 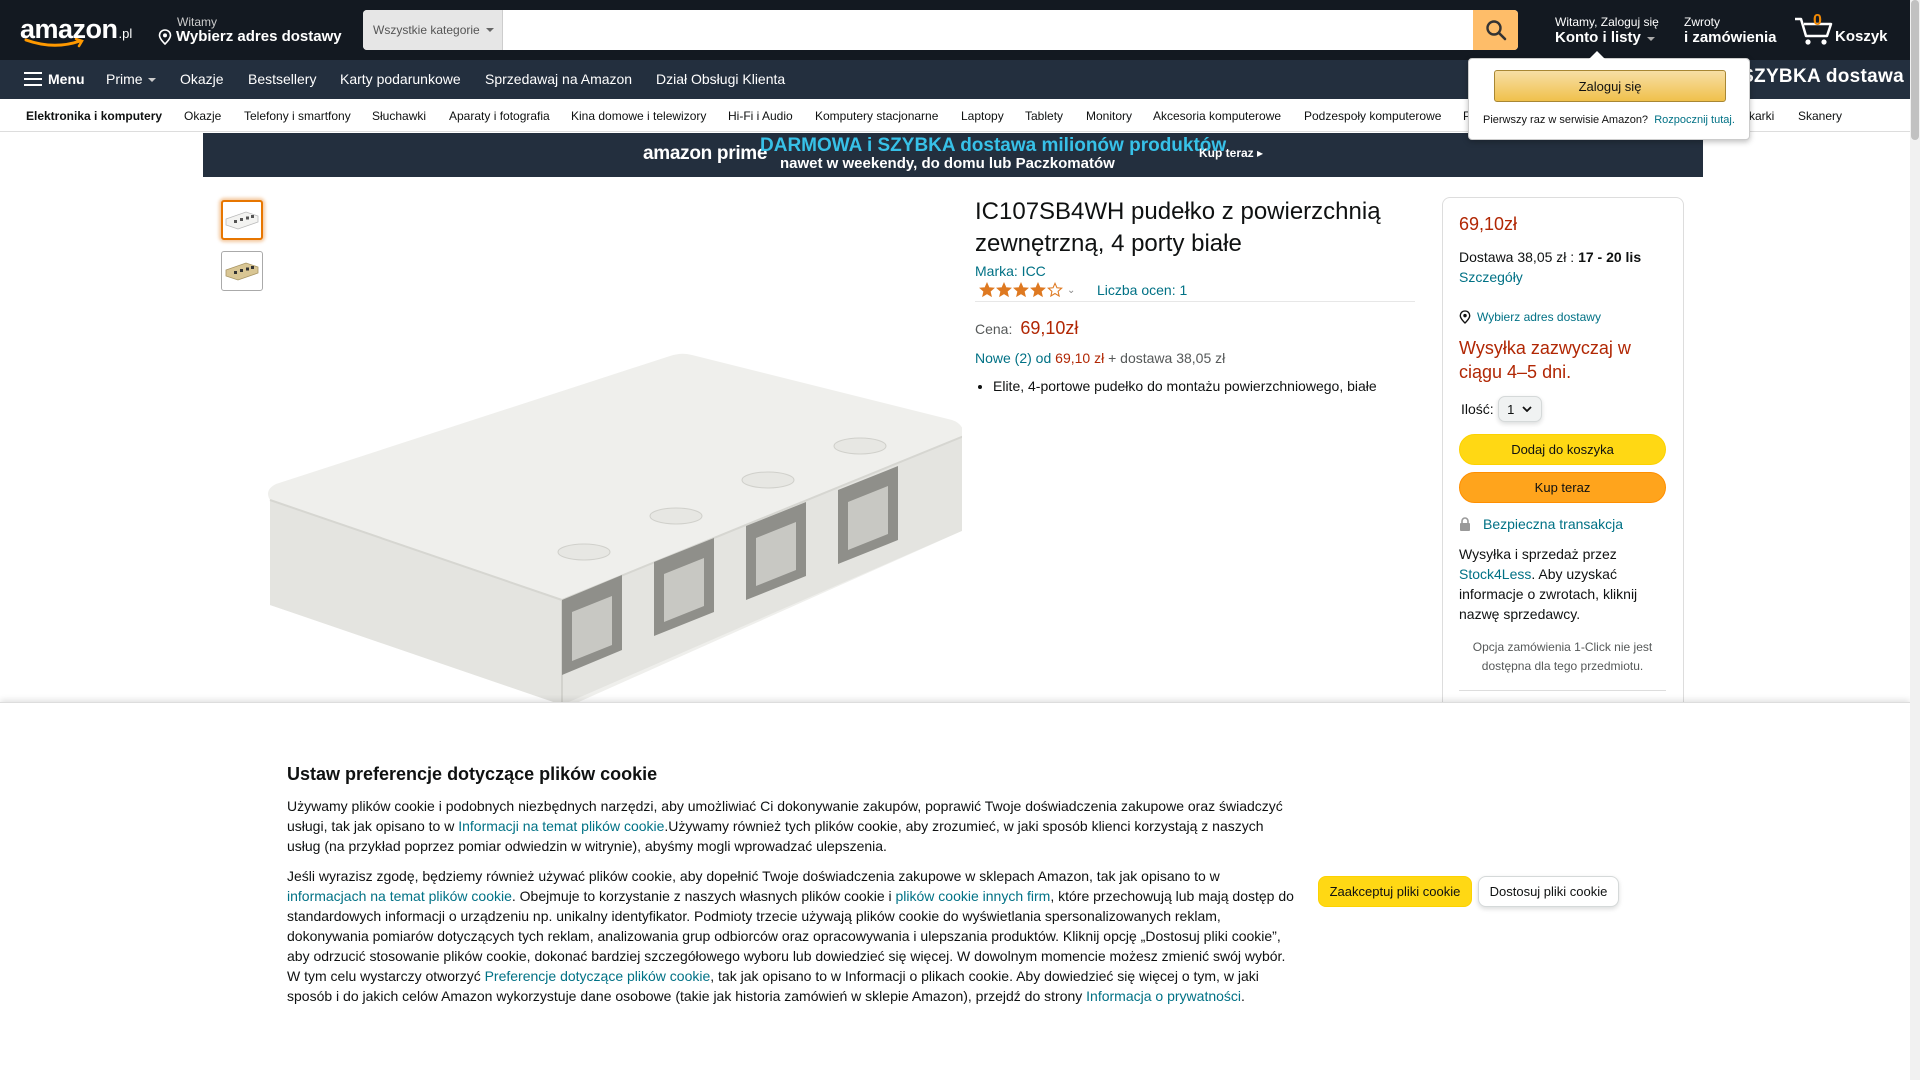 What do you see at coordinates (1372, 116) in the screenshot?
I see `subnav-item-podzespoly: Podzespoły komputerowe` at bounding box center [1372, 116].